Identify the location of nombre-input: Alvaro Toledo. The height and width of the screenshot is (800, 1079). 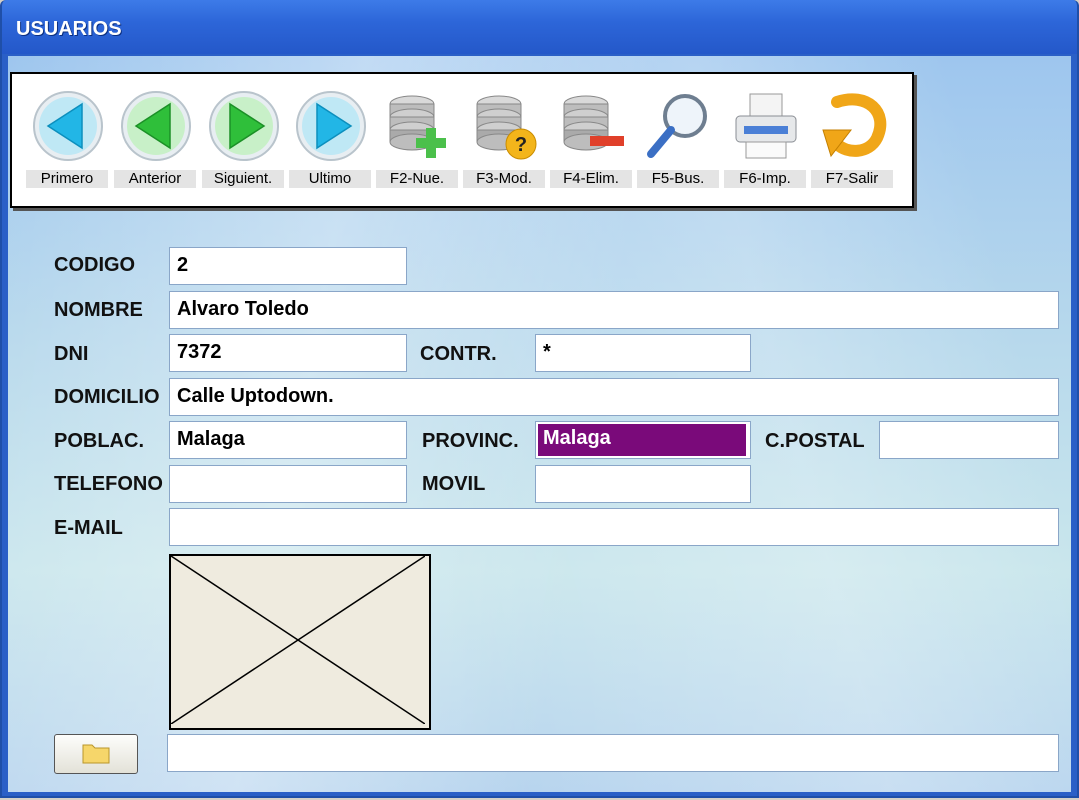
(614, 310).